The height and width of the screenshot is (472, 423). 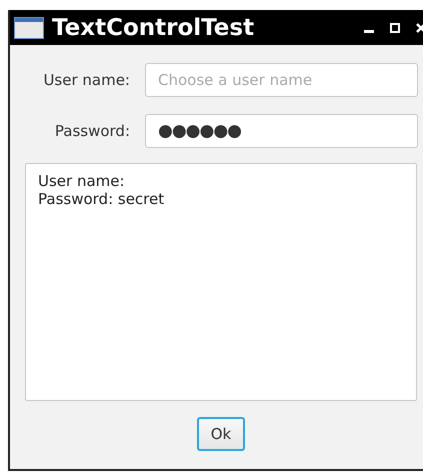 What do you see at coordinates (153, 27) in the screenshot?
I see `window-title: TextControlTest` at bounding box center [153, 27].